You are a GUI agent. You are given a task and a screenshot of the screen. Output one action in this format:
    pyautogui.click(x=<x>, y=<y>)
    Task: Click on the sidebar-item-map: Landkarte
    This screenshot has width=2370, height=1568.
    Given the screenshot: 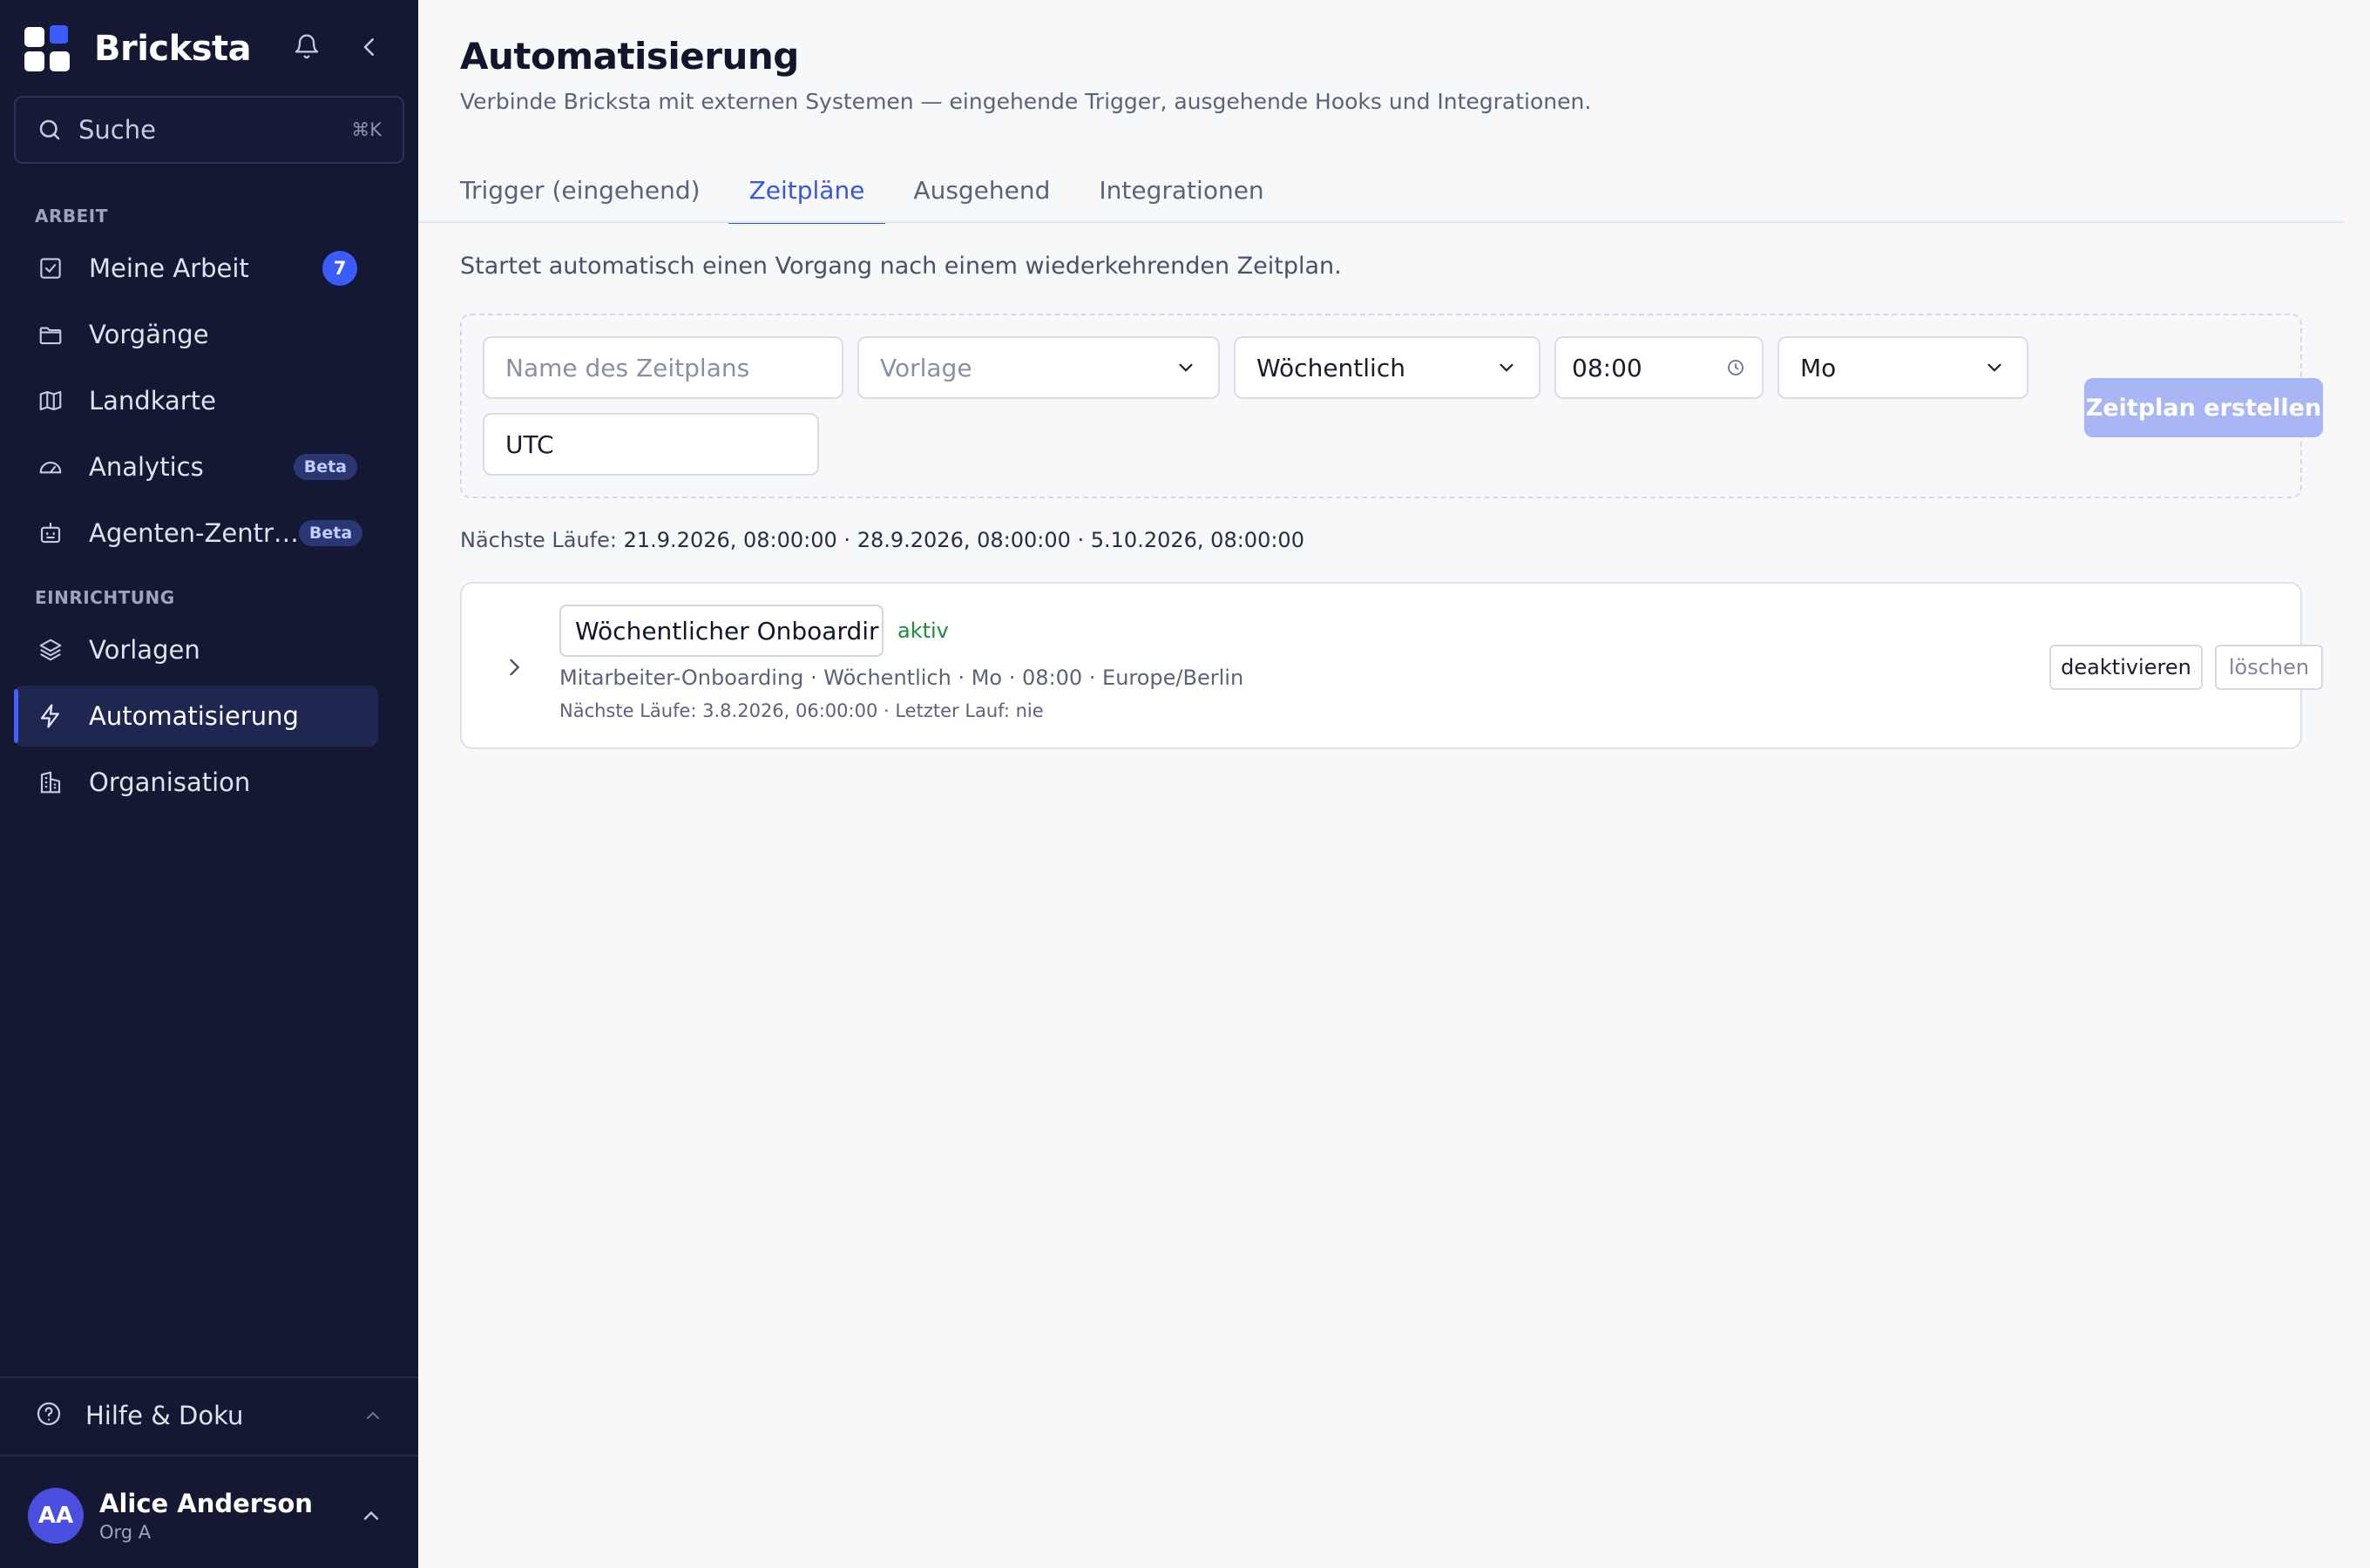 What is the action you would take?
    pyautogui.click(x=196, y=400)
    